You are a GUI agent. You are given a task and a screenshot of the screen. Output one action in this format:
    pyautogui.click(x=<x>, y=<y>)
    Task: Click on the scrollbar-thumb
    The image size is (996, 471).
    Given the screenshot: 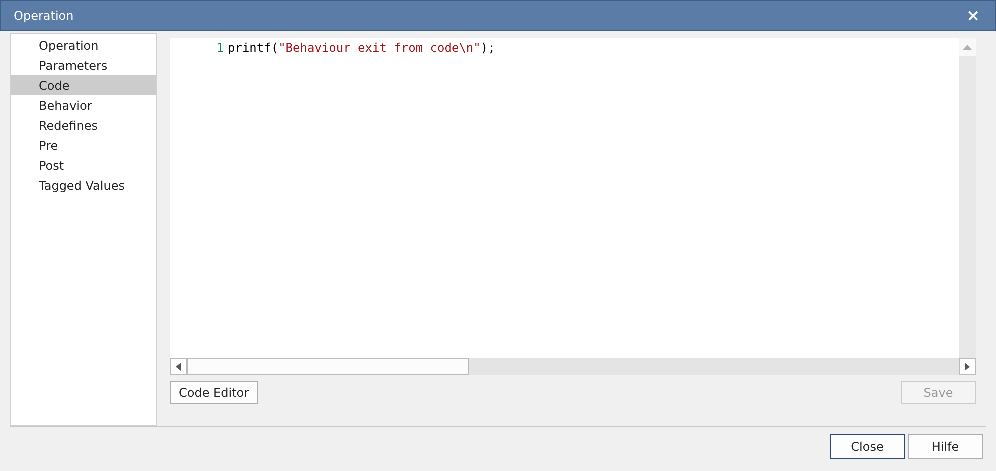 What is the action you would take?
    pyautogui.click(x=328, y=366)
    